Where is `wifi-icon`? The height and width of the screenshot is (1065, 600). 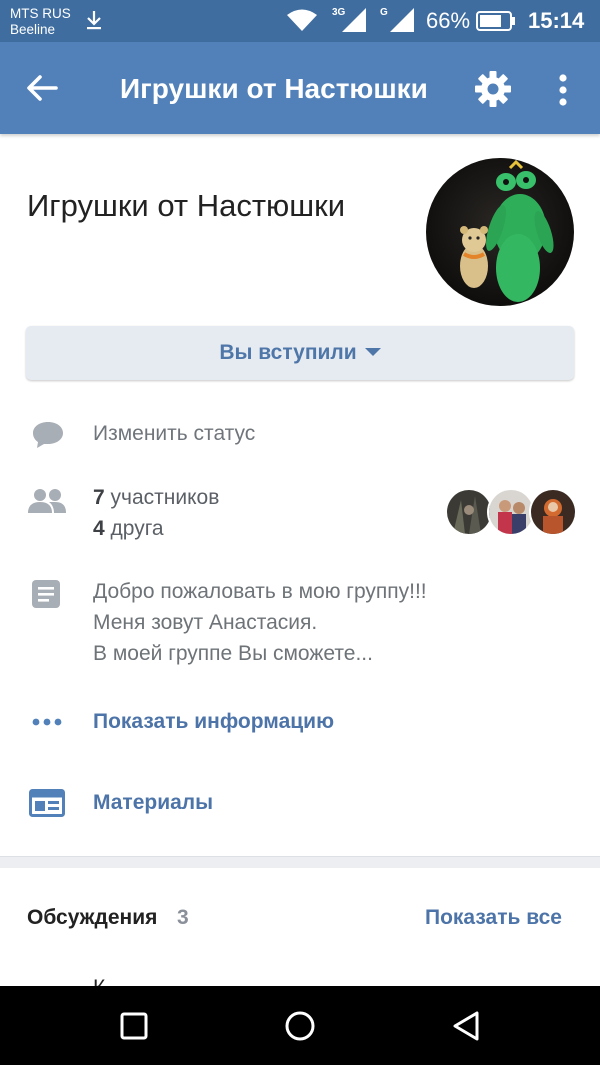 wifi-icon is located at coordinates (302, 20).